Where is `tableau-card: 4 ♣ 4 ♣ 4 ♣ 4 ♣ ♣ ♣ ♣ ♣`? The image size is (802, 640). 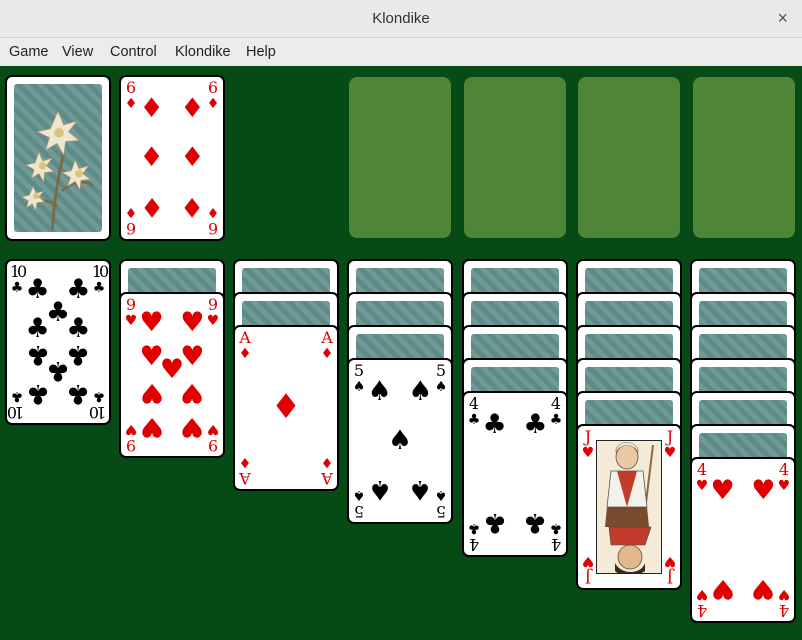 tableau-card: 4 ♣ 4 ♣ 4 ♣ 4 ♣ ♣ ♣ ♣ ♣ is located at coordinates (515, 474).